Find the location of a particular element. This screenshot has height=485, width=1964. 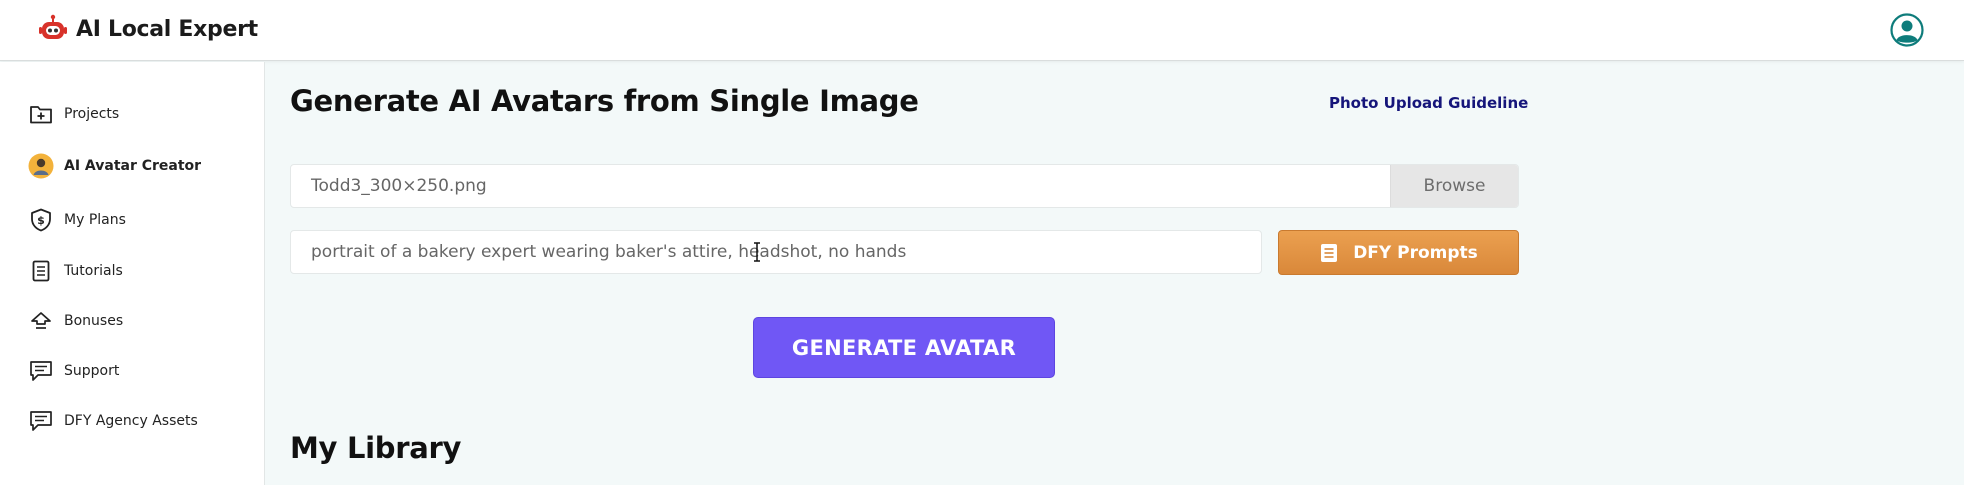

dollar-shield-icon: $ is located at coordinates (41, 220).